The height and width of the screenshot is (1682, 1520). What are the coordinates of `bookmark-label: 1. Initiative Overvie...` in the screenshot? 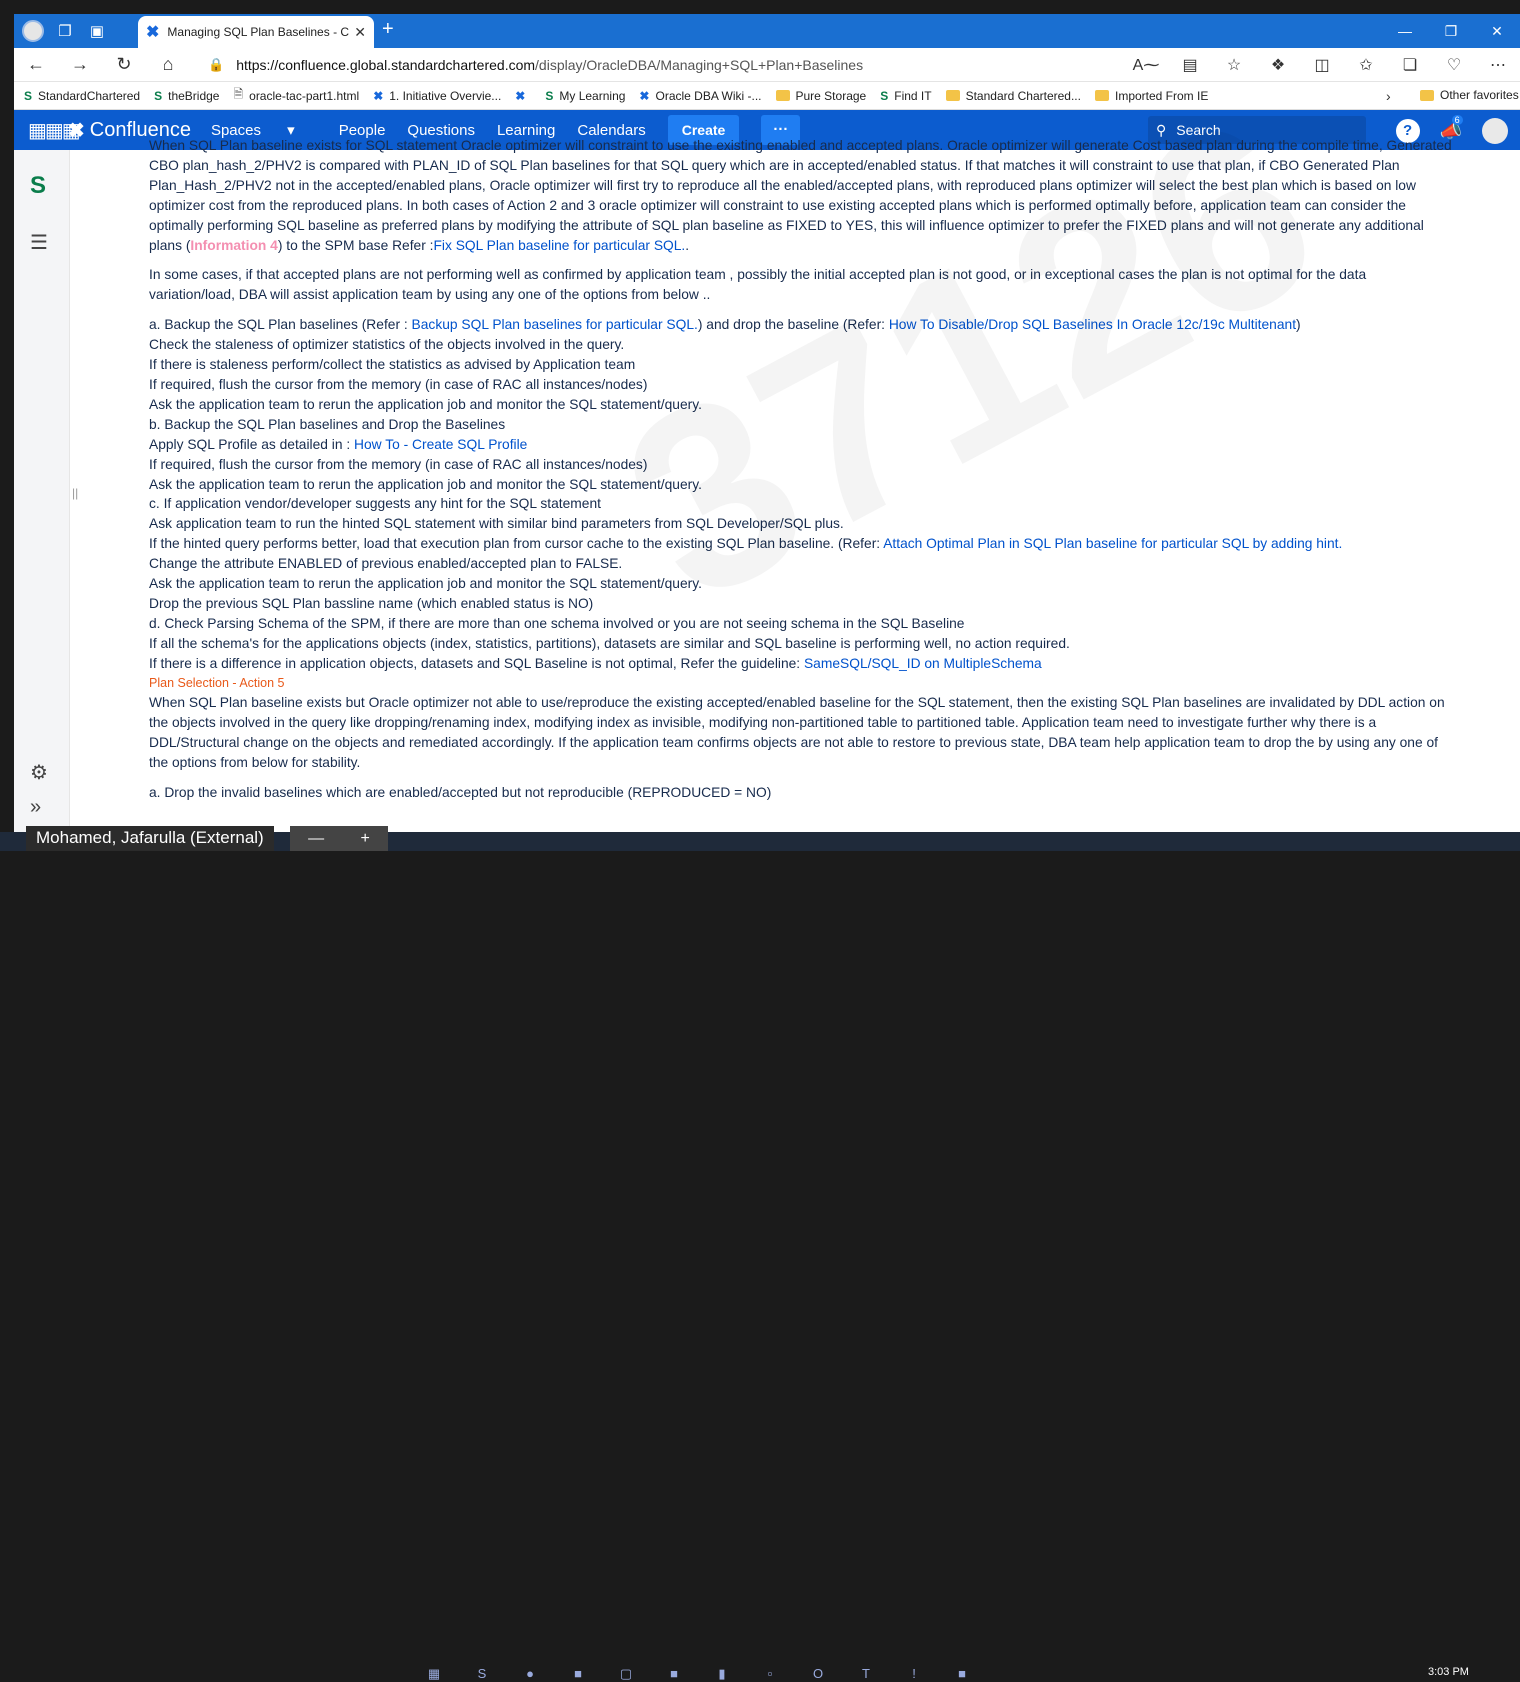 It's located at (445, 95).